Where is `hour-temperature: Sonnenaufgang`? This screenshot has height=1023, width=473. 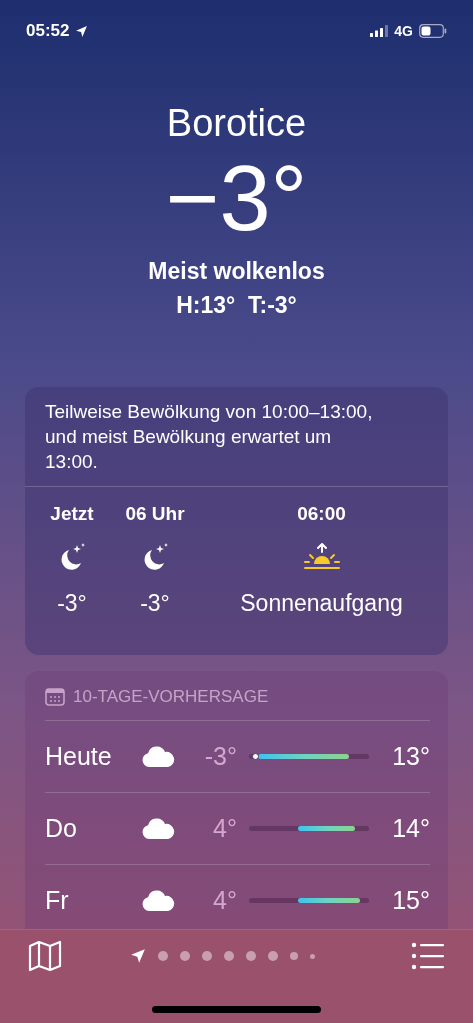 hour-temperature: Sonnenaufgang is located at coordinates (321, 603).